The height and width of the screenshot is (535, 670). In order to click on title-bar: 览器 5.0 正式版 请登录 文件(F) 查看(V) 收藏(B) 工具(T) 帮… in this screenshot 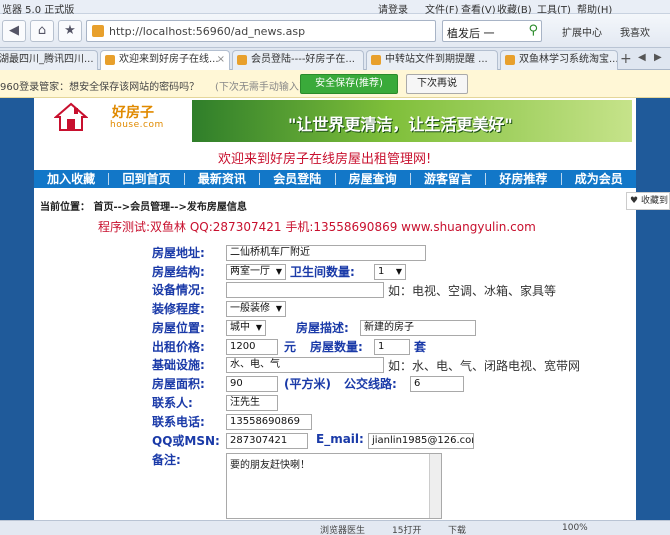, I will do `click(335, 8)`.